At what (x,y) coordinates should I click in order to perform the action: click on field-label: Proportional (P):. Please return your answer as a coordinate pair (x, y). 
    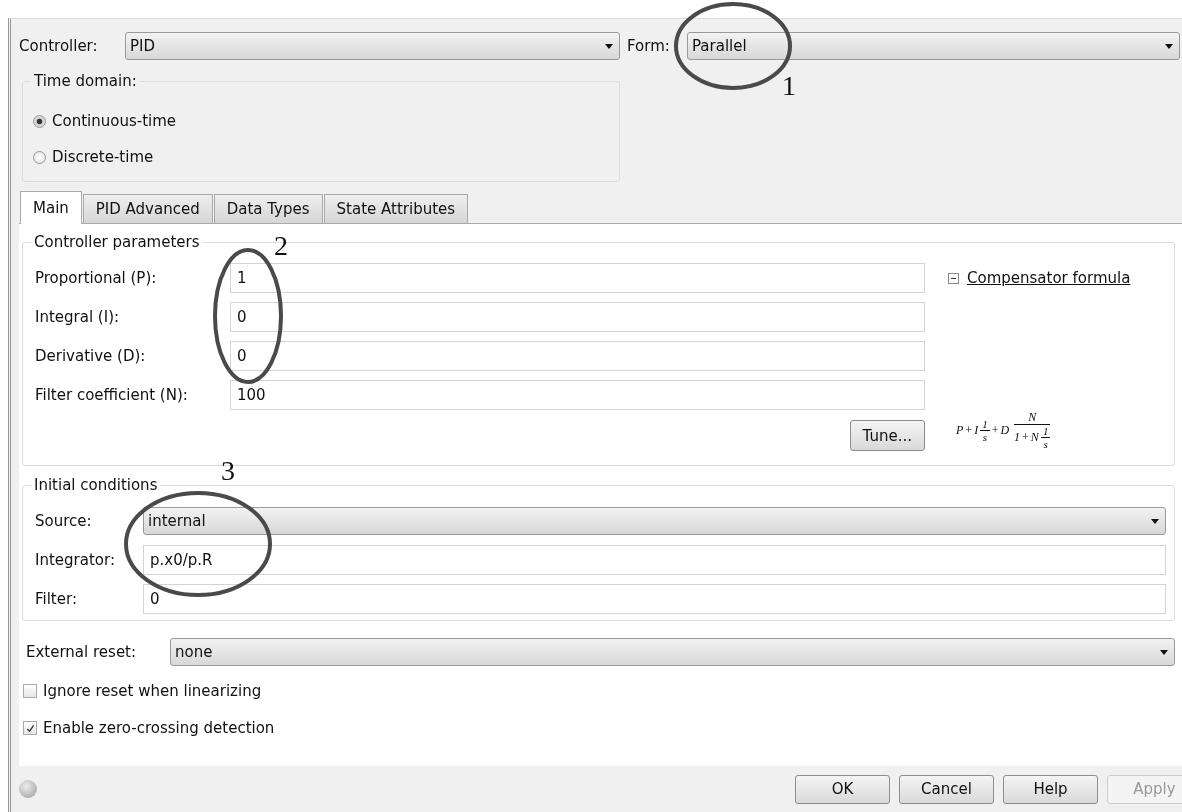
    Looking at the image, I should click on (96, 278).